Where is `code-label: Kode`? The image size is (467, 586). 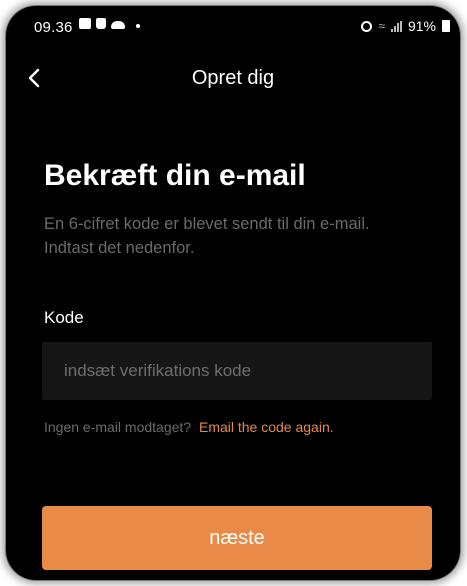 code-label: Kode is located at coordinates (64, 317).